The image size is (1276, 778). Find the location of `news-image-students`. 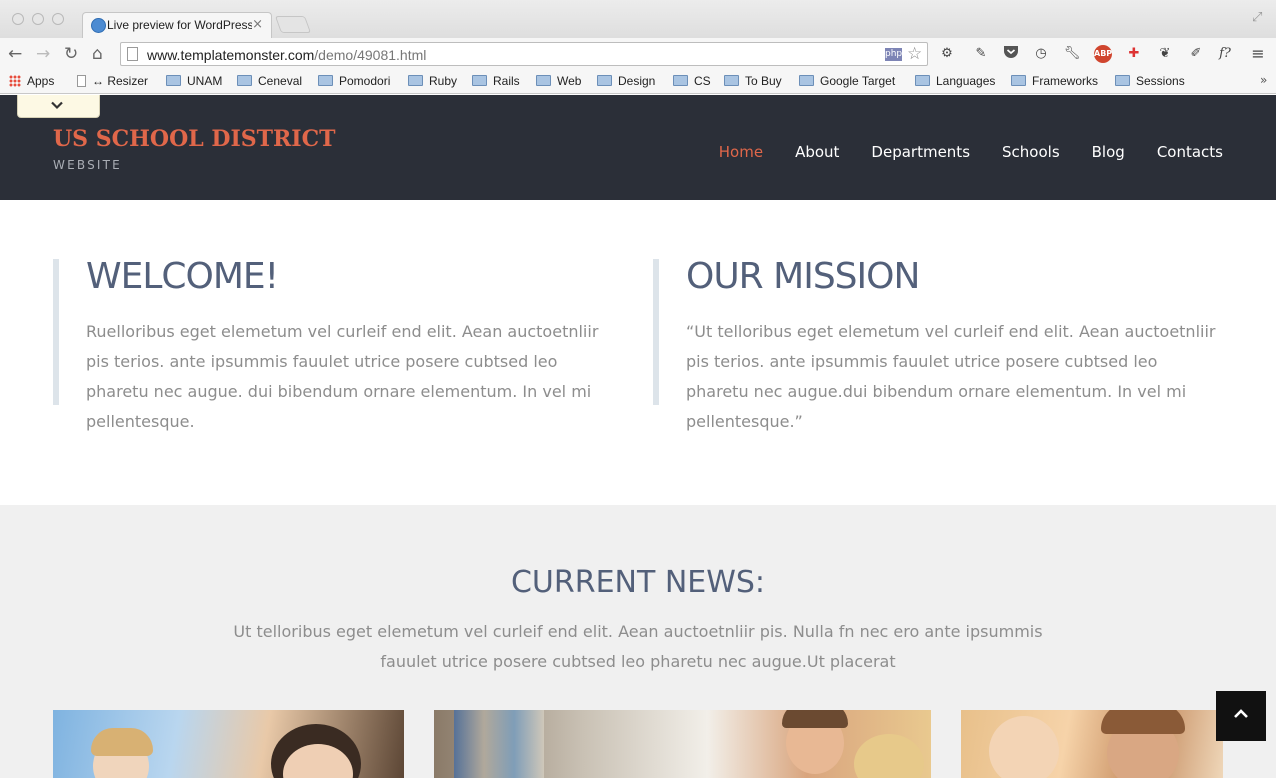

news-image-students is located at coordinates (1092, 744).